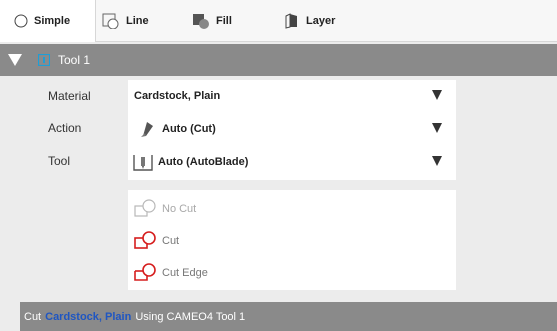 The image size is (557, 331). What do you see at coordinates (110, 21) in the screenshot?
I see `line-outline-icon` at bounding box center [110, 21].